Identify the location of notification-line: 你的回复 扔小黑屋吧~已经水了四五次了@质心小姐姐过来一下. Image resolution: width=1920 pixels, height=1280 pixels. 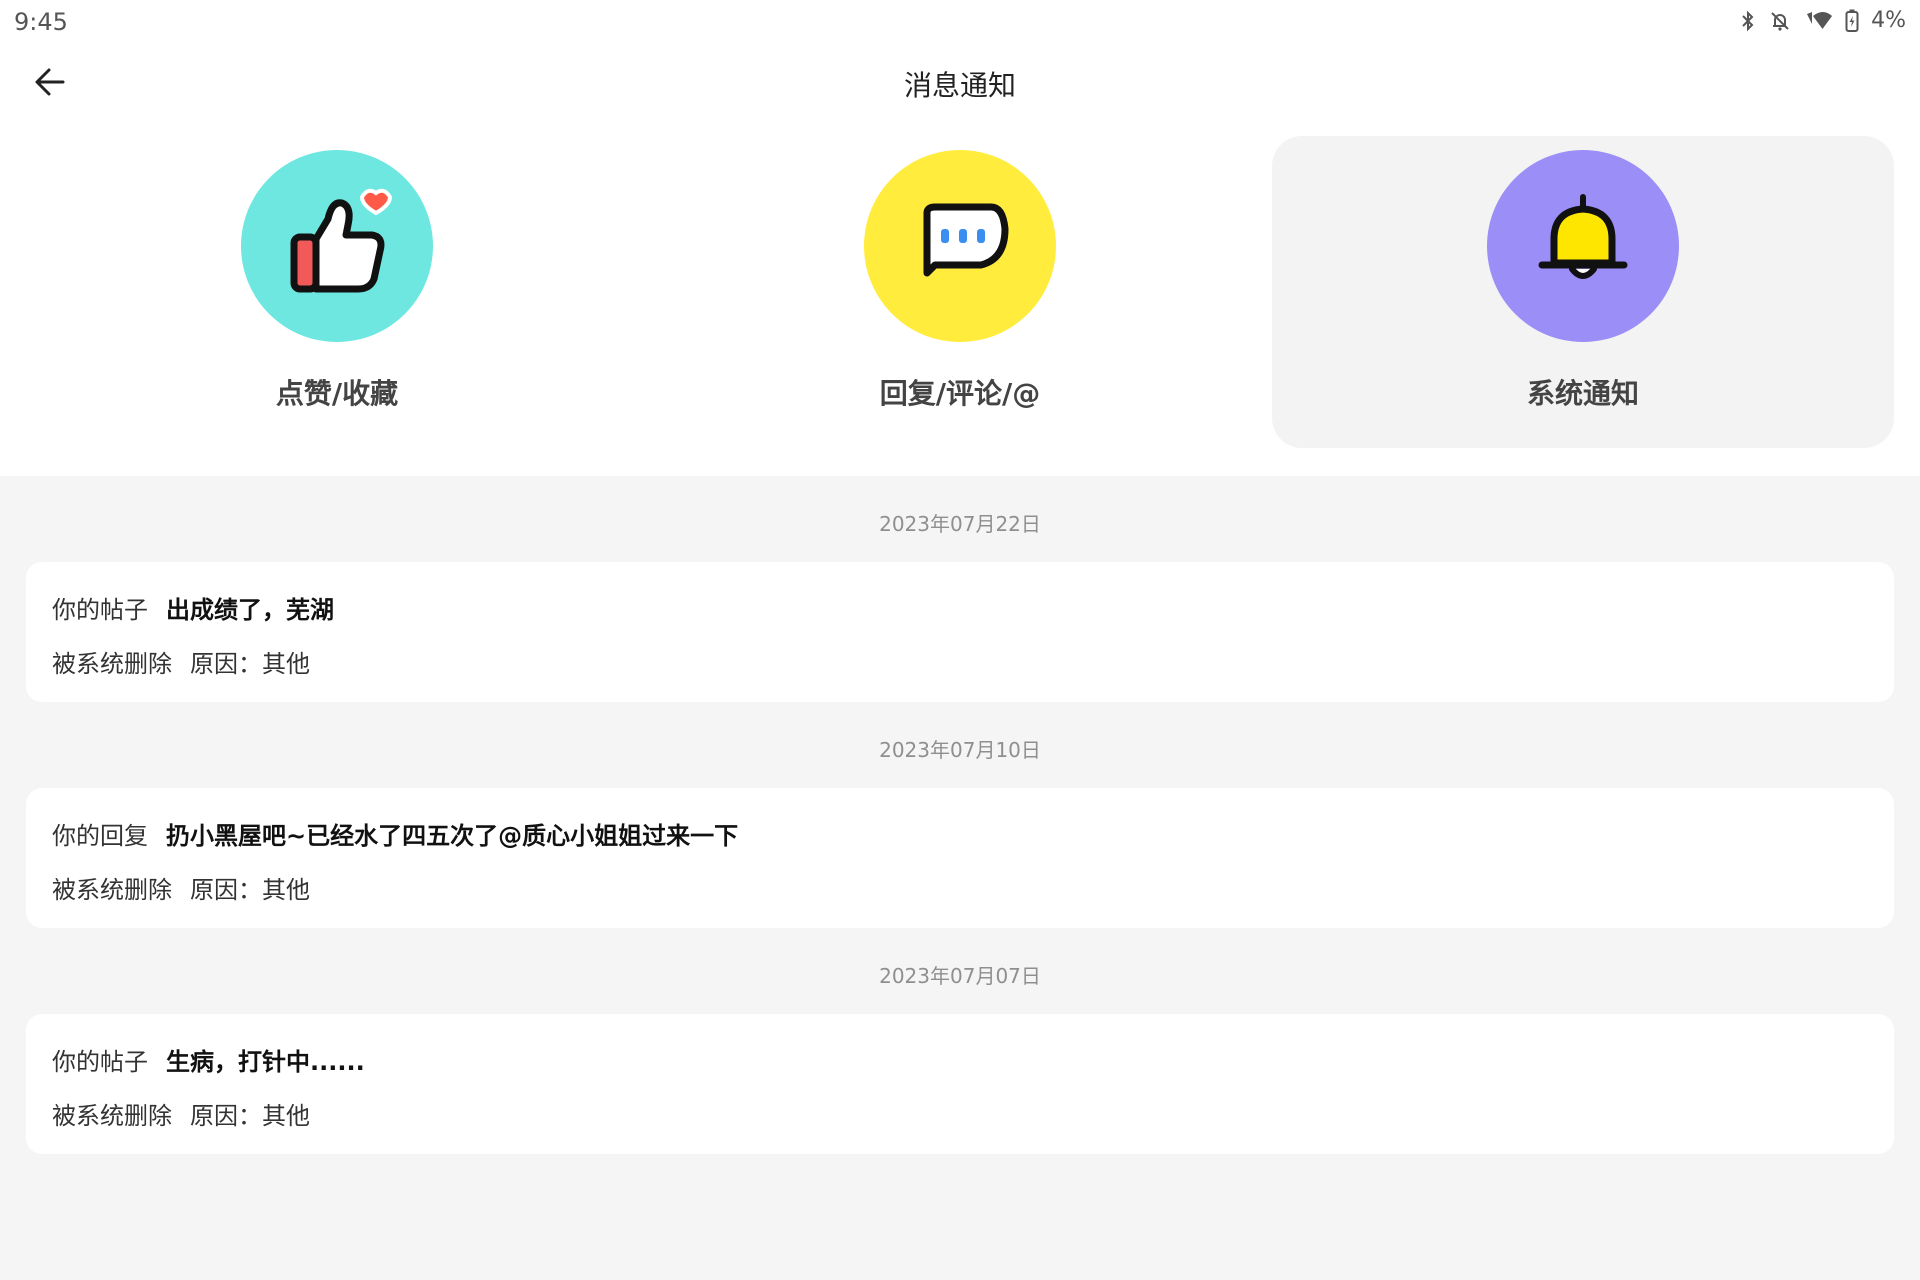
(395, 833).